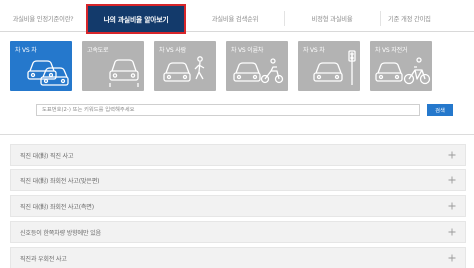 Image resolution: width=474 pixels, height=268 pixels. What do you see at coordinates (238, 155) in the screenshot?
I see `accordion-item: 직진 대(對) 직진 사고` at bounding box center [238, 155].